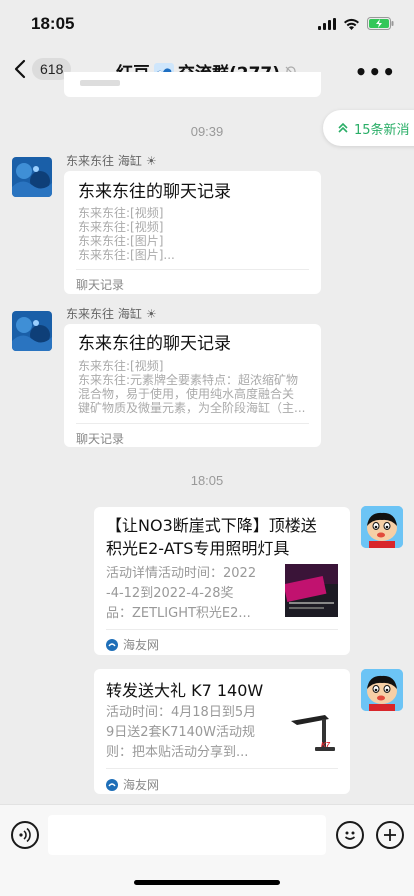 The width and height of the screenshot is (414, 896). What do you see at coordinates (375, 72) in the screenshot?
I see `more-options-button: •••` at bounding box center [375, 72].